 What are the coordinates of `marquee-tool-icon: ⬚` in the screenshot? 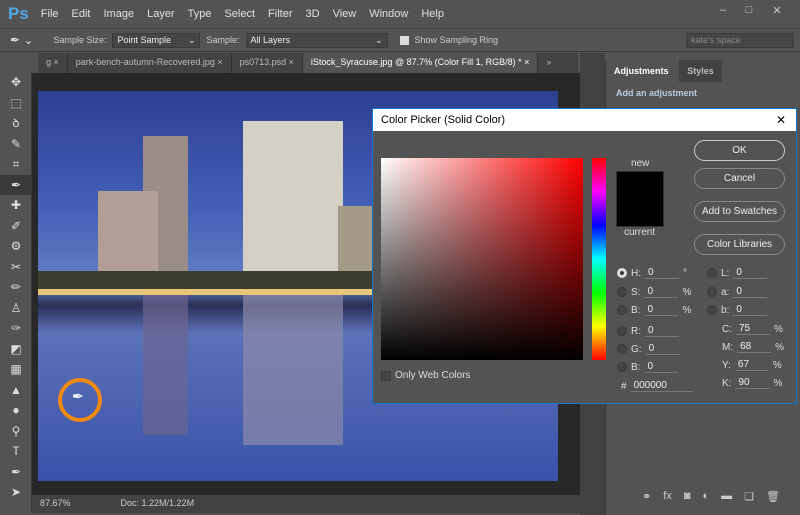 It's located at (16, 103).